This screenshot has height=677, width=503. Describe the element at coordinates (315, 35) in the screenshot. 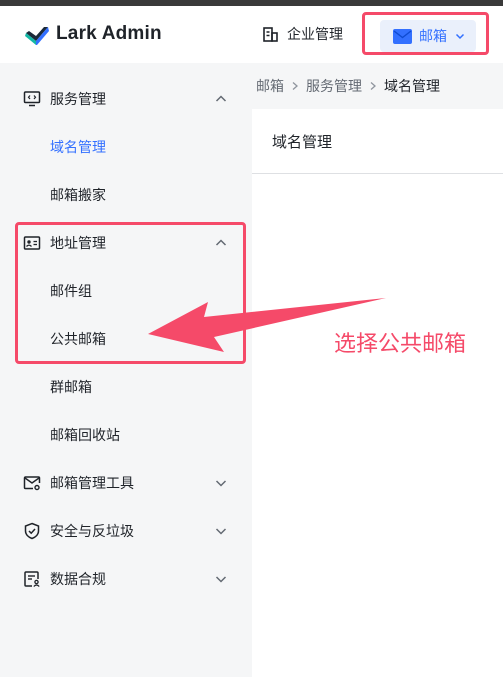

I see `nav-enterprise-label: 企业管理` at that location.